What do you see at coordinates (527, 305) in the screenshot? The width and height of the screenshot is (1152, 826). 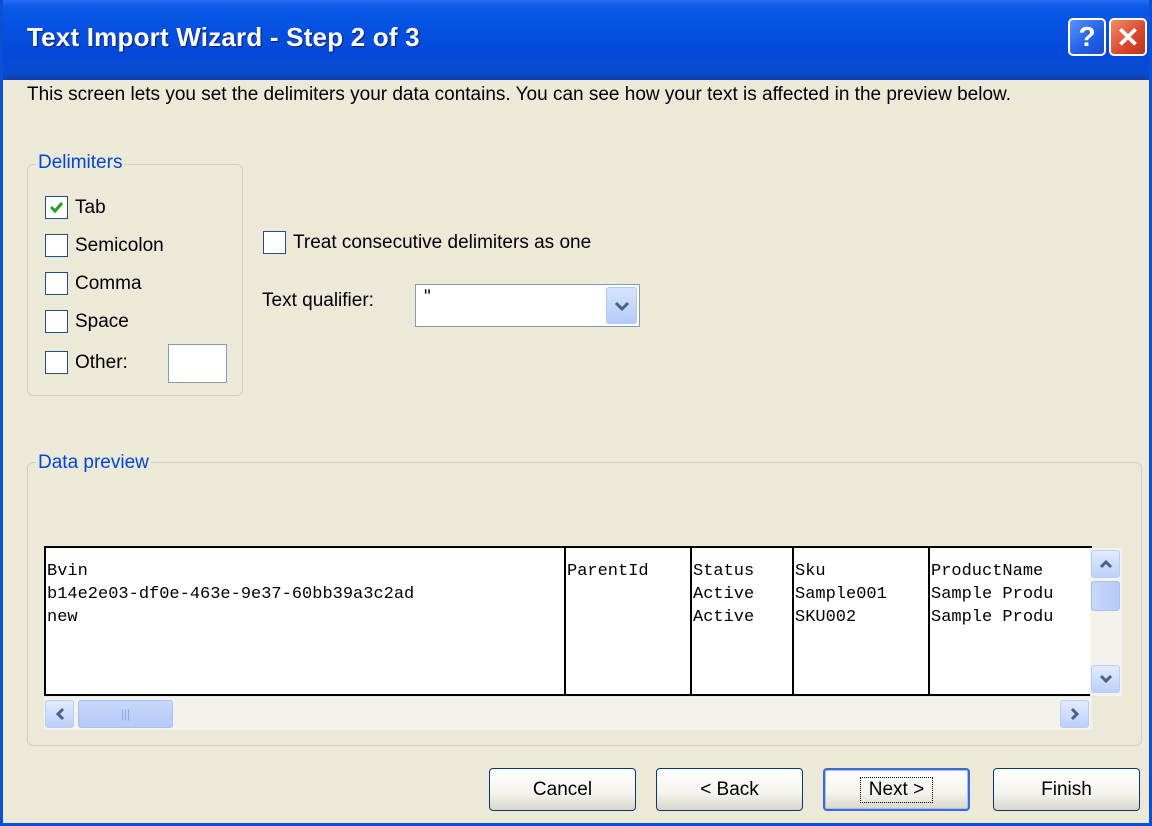 I see `text-qualifier-select: "` at bounding box center [527, 305].